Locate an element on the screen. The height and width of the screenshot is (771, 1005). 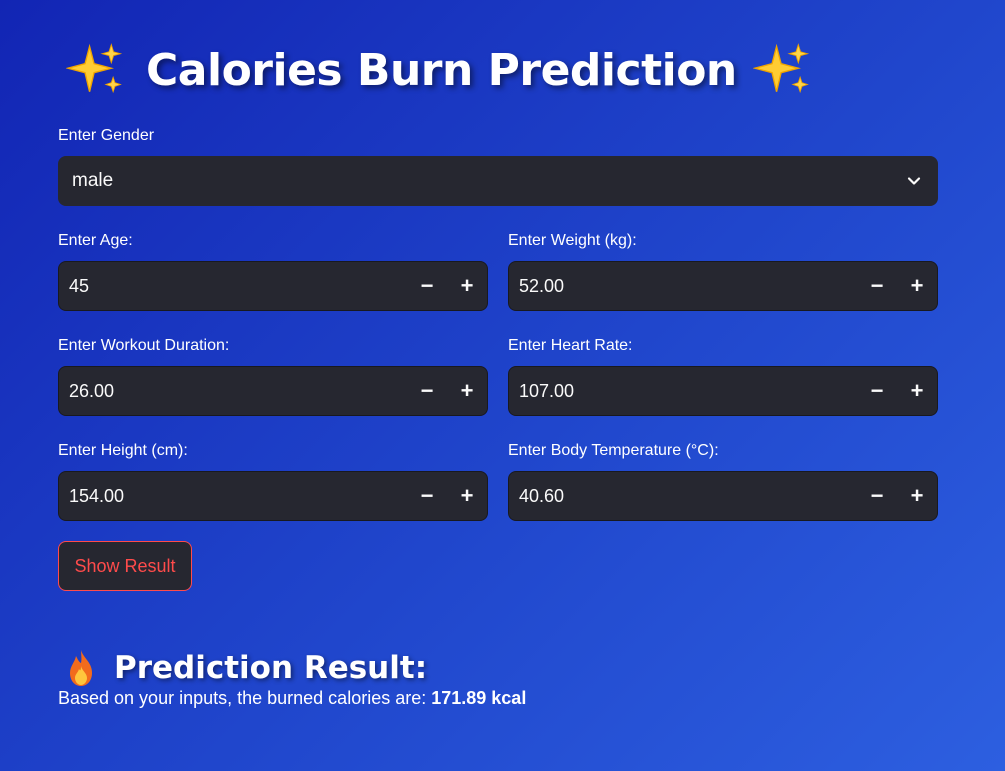
weight-increment-button: + is located at coordinates (917, 286).